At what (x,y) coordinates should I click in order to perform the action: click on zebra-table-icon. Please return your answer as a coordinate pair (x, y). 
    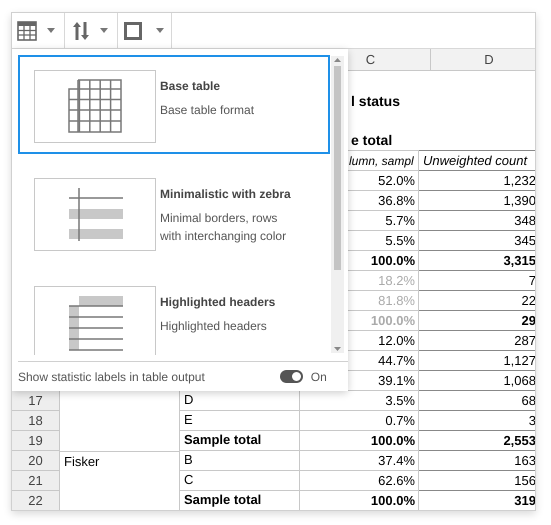
    Looking at the image, I should click on (95, 214).